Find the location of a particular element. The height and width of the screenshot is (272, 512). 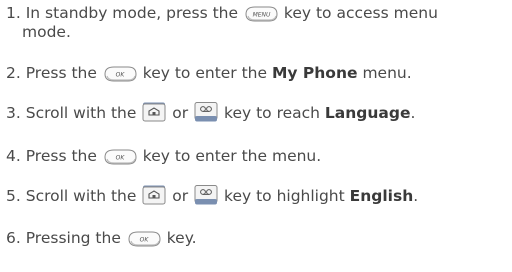

step-number: 6. is located at coordinates (13, 238).